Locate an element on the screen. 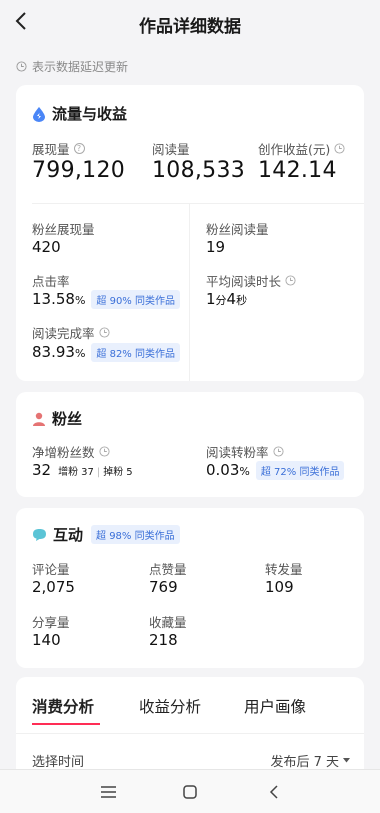 This screenshot has width=380, height=813. conv-label-text: 阅读转粉率 is located at coordinates (237, 452).